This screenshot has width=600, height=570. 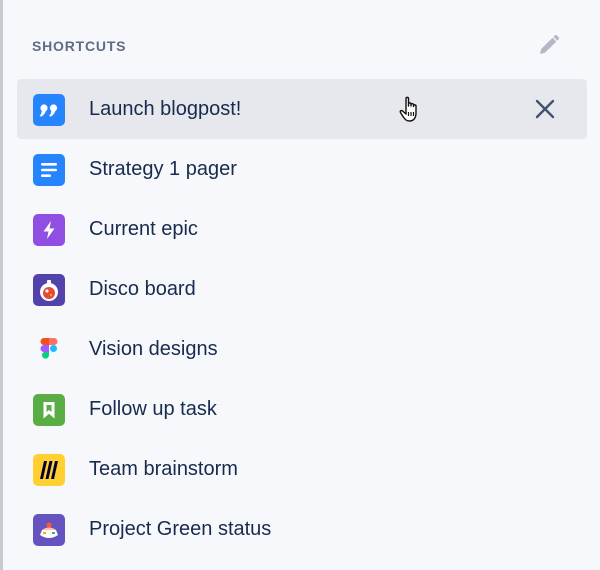 I want to click on remove-shortcut-button, so click(x=545, y=109).